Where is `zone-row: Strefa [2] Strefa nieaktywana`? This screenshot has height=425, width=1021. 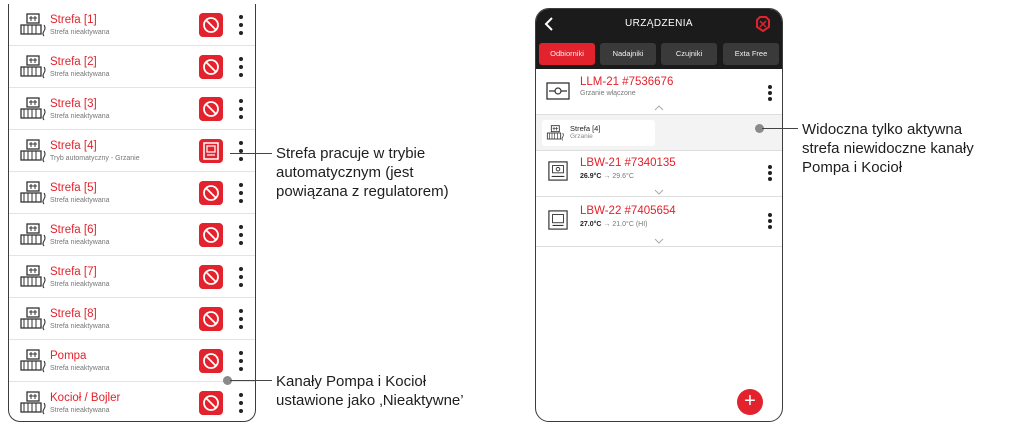
zone-row: Strefa [2] Strefa nieaktywana is located at coordinates (132, 67).